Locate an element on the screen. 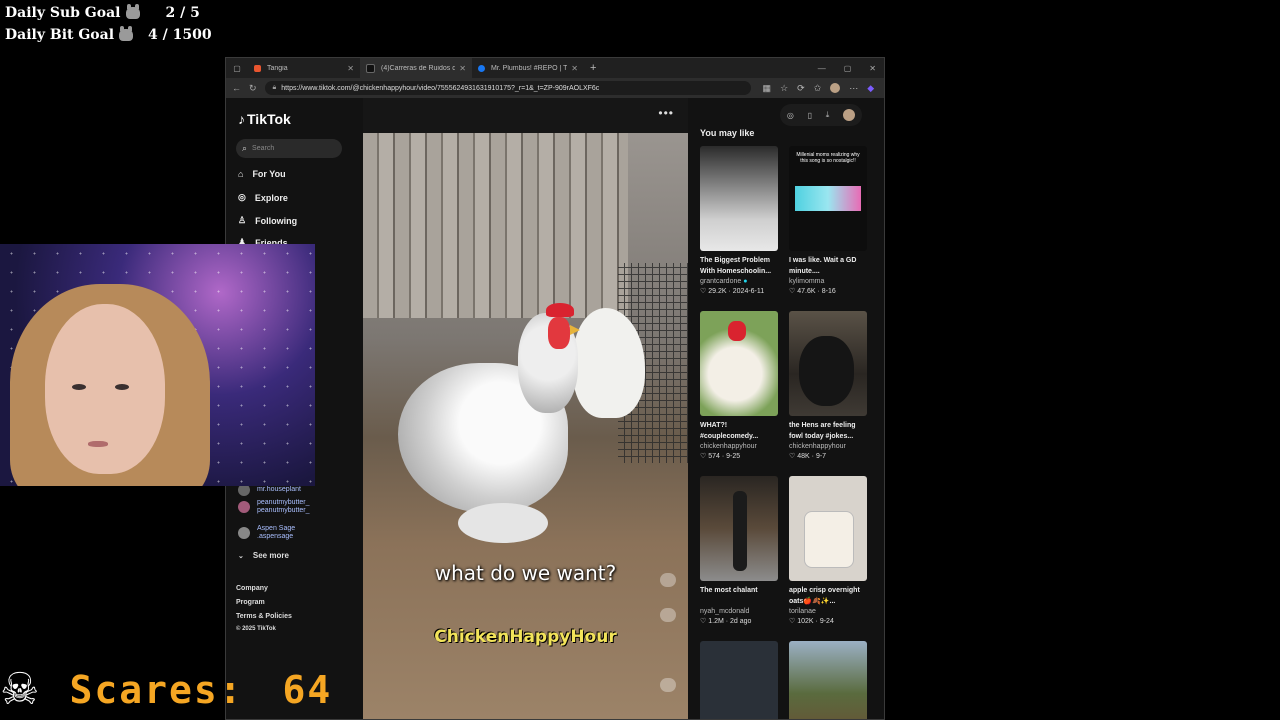 Image resolution: width=1280 pixels, height=720 pixels. card-likes: 102K is located at coordinates (805, 621).